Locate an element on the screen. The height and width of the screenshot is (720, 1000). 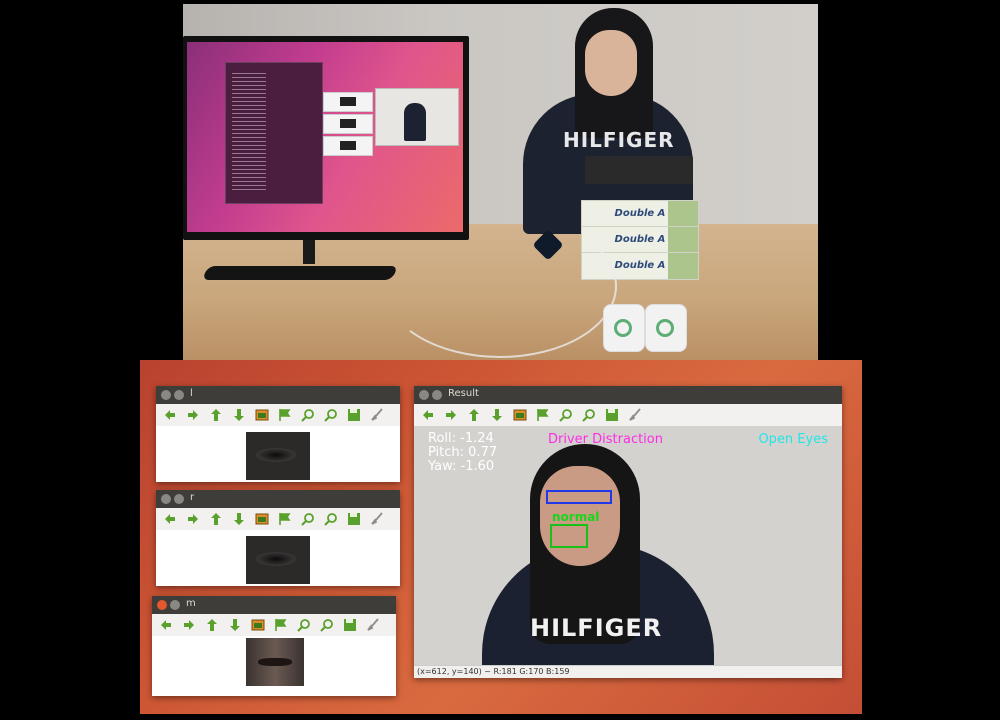
left-eye-image is located at coordinates (278, 456).